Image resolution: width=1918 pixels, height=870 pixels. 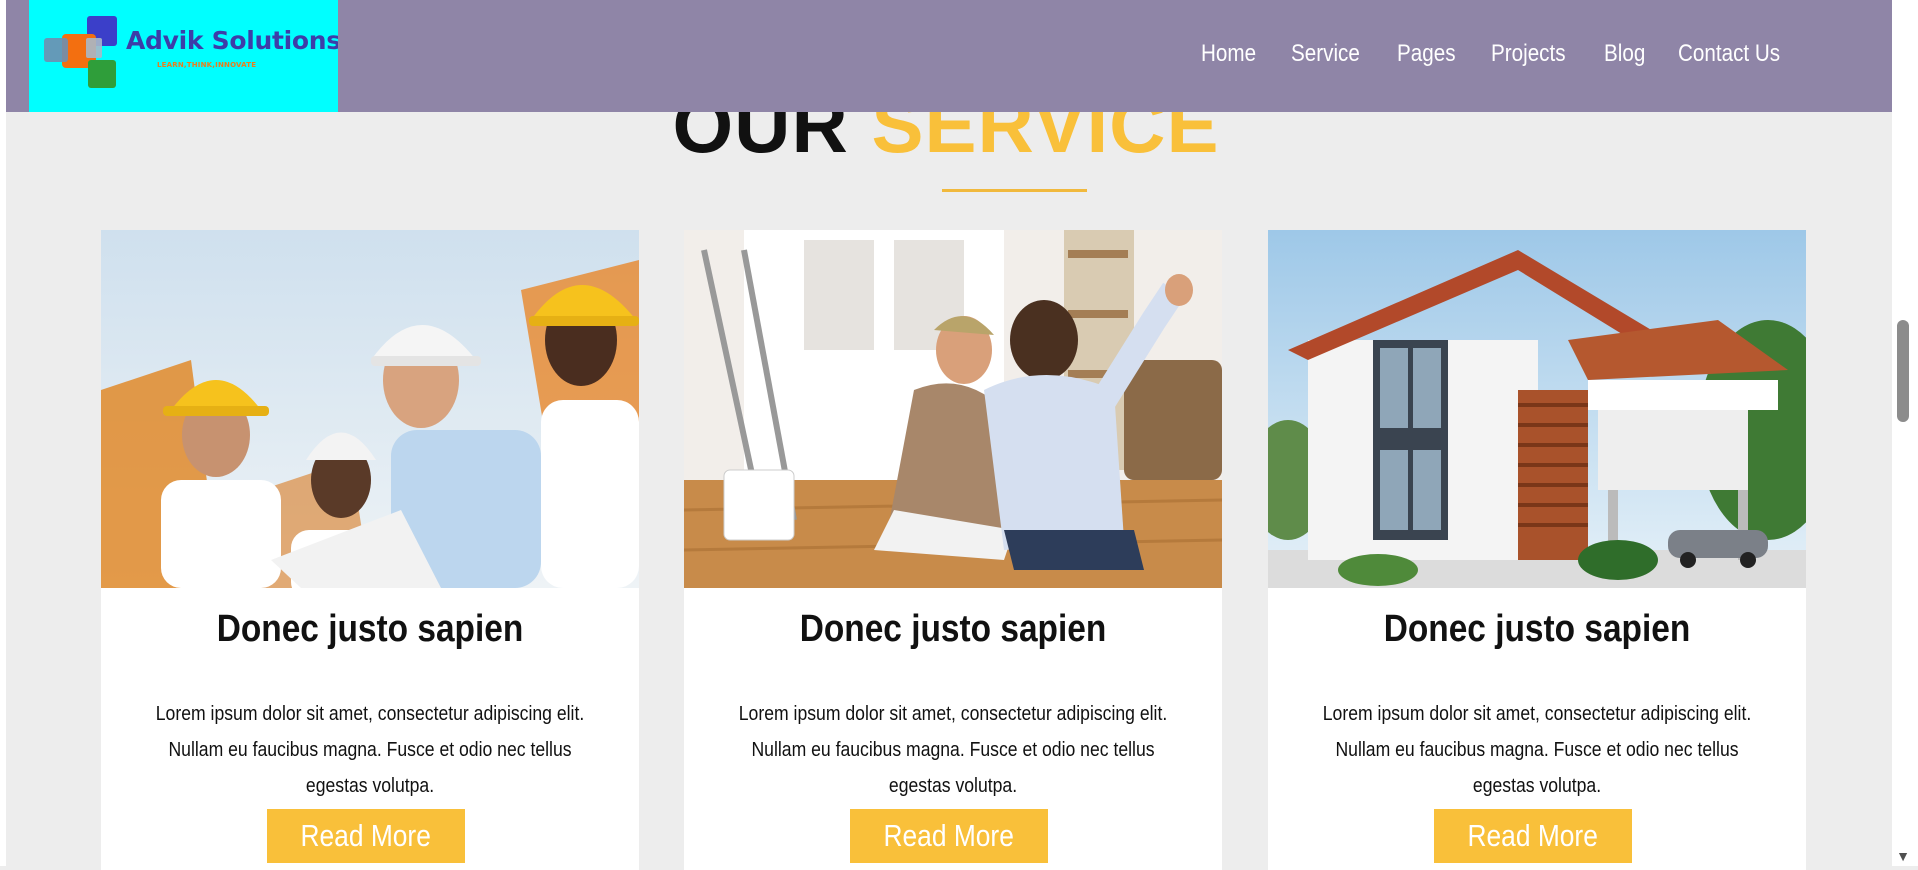 What do you see at coordinates (1014, 190) in the screenshot?
I see `title-underline` at bounding box center [1014, 190].